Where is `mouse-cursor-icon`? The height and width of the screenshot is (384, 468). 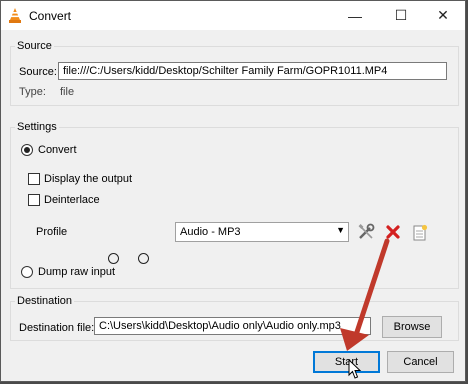 mouse-cursor-icon is located at coordinates (355, 369).